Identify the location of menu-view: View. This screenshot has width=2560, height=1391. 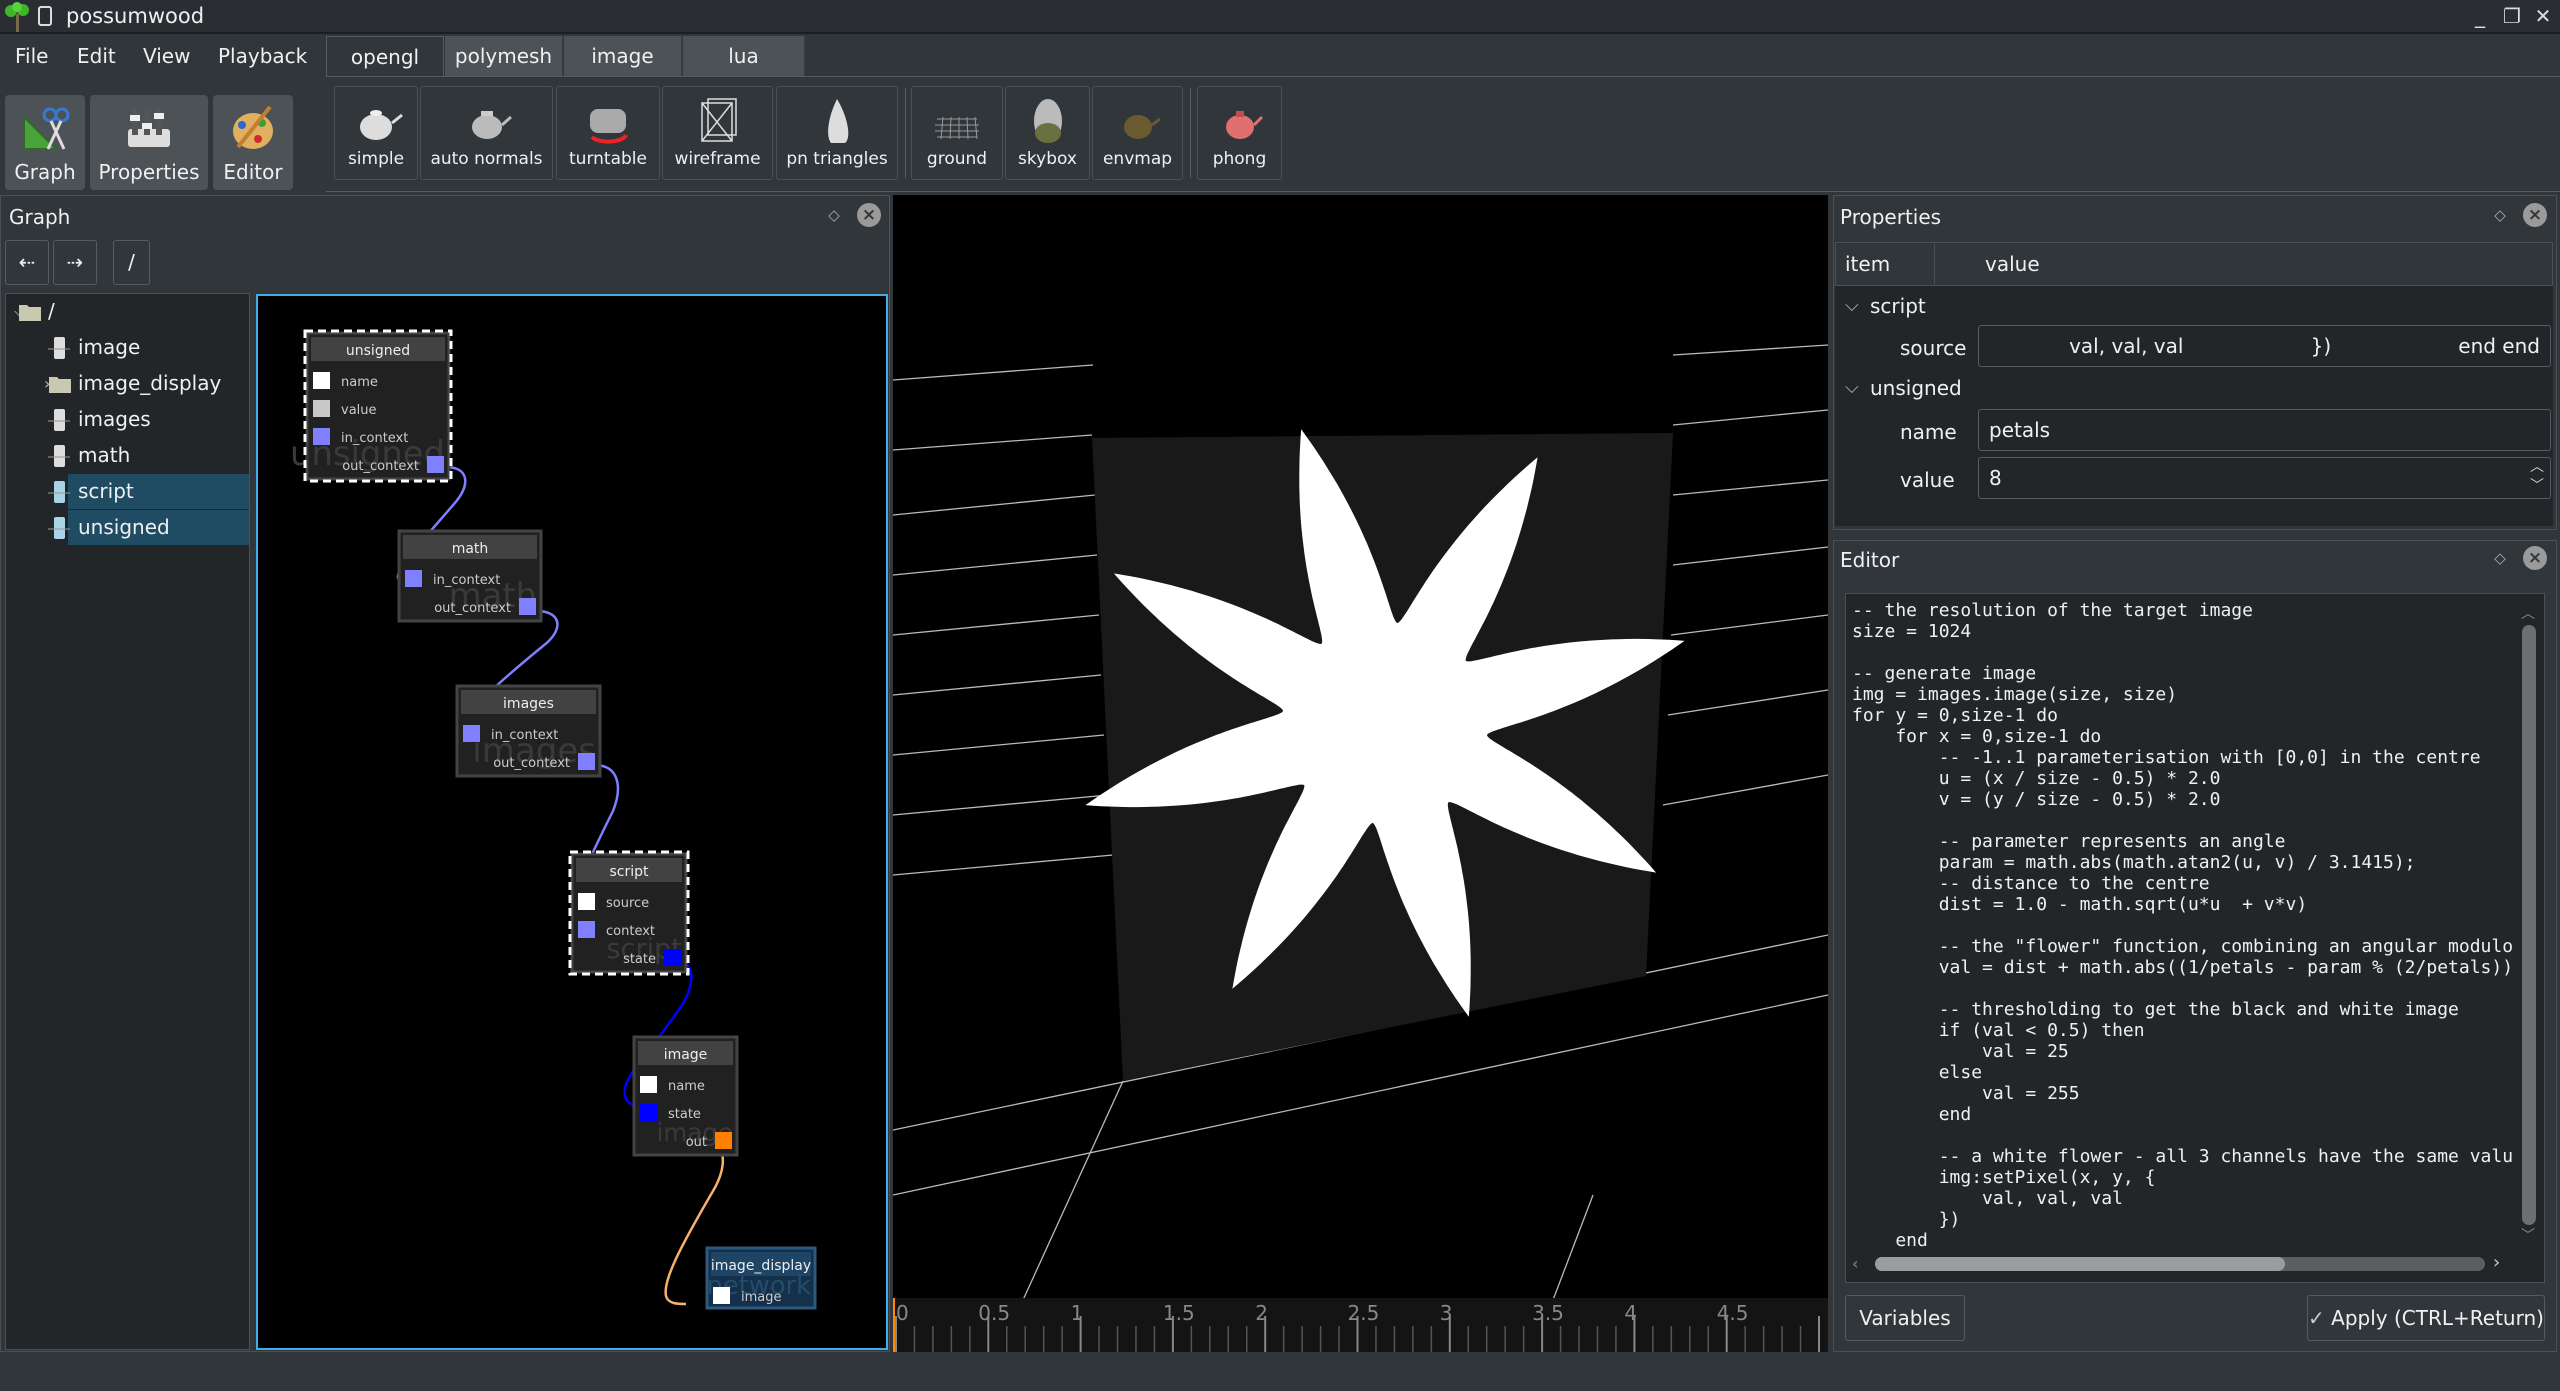
(166, 56).